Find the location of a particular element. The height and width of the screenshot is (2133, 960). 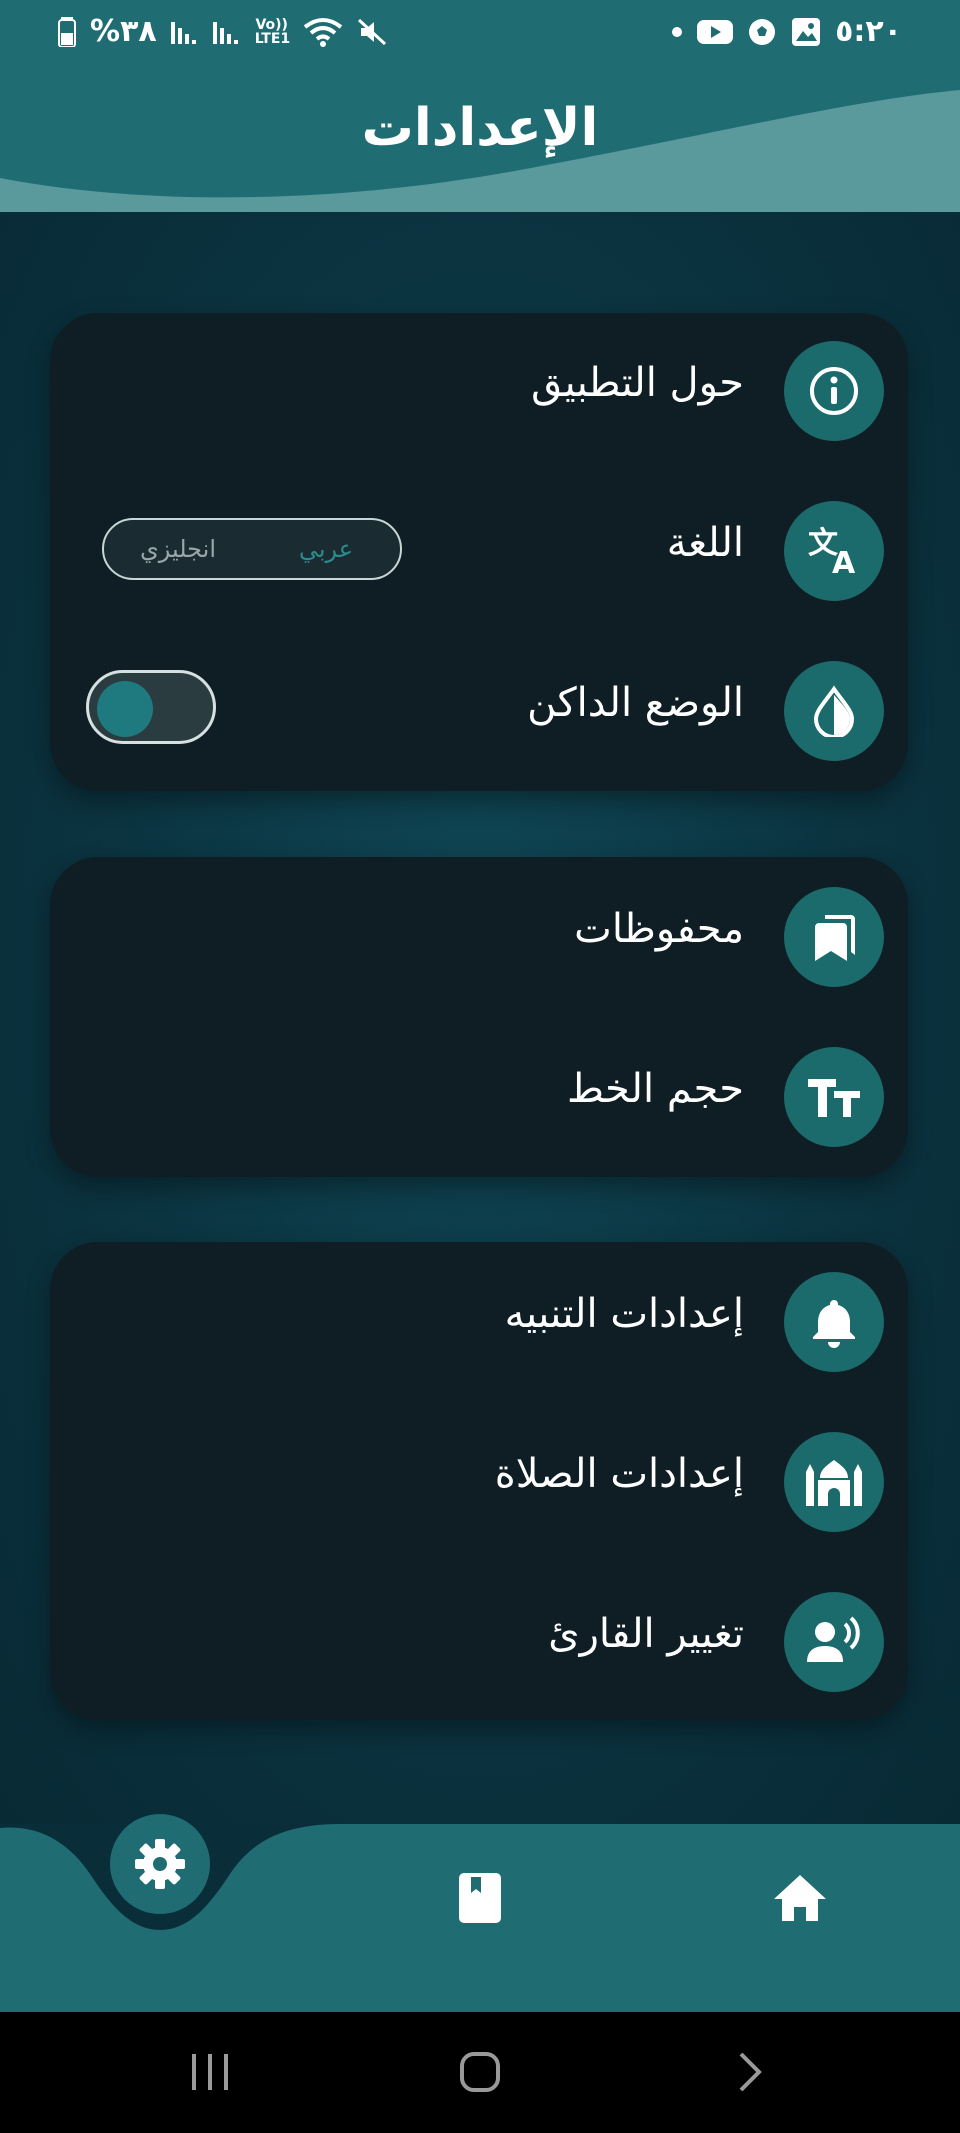

system-nav-bar is located at coordinates (480, 2072).